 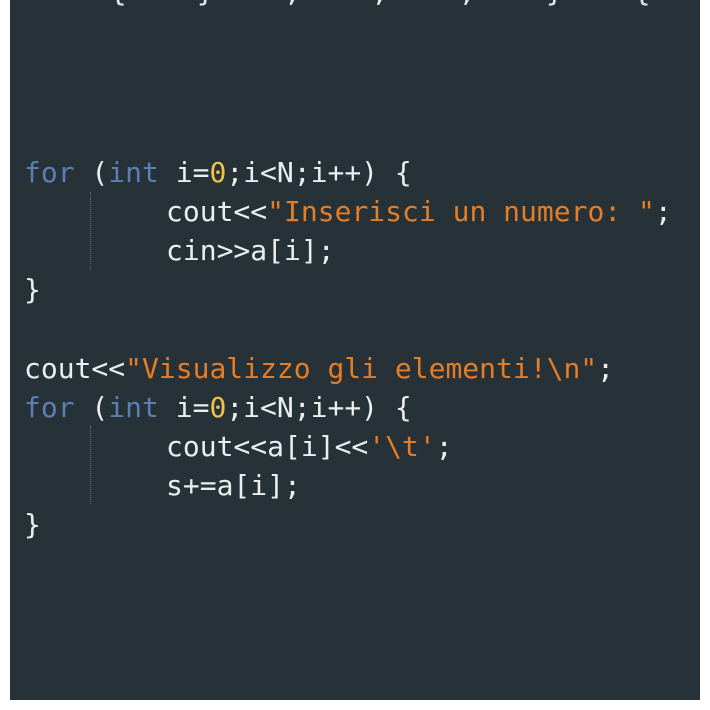 I want to click on code-token: "Inserisci un numero: ", so click(x=461, y=211).